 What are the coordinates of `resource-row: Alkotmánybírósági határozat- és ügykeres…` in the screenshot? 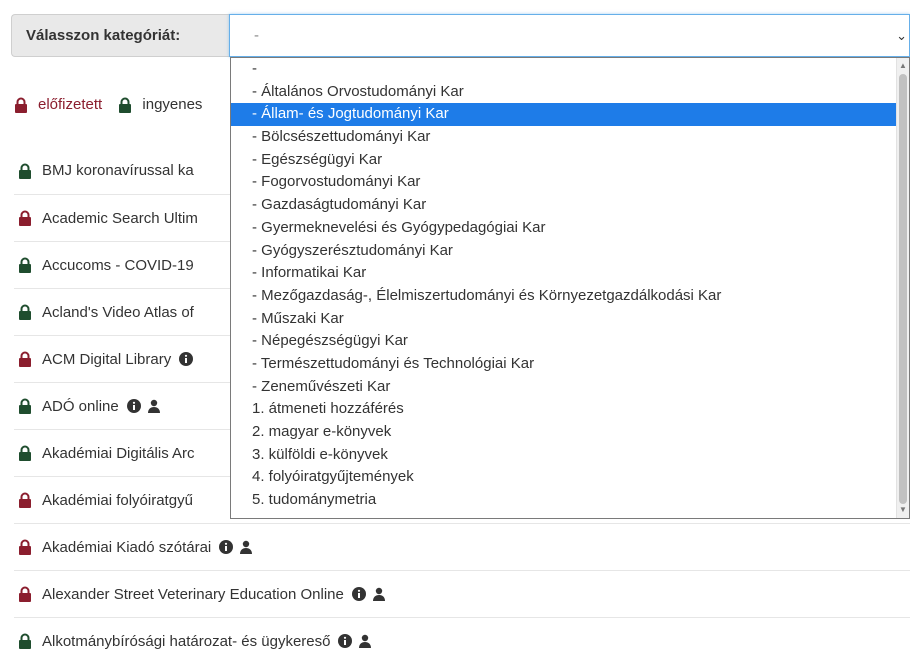 It's located at (462, 640).